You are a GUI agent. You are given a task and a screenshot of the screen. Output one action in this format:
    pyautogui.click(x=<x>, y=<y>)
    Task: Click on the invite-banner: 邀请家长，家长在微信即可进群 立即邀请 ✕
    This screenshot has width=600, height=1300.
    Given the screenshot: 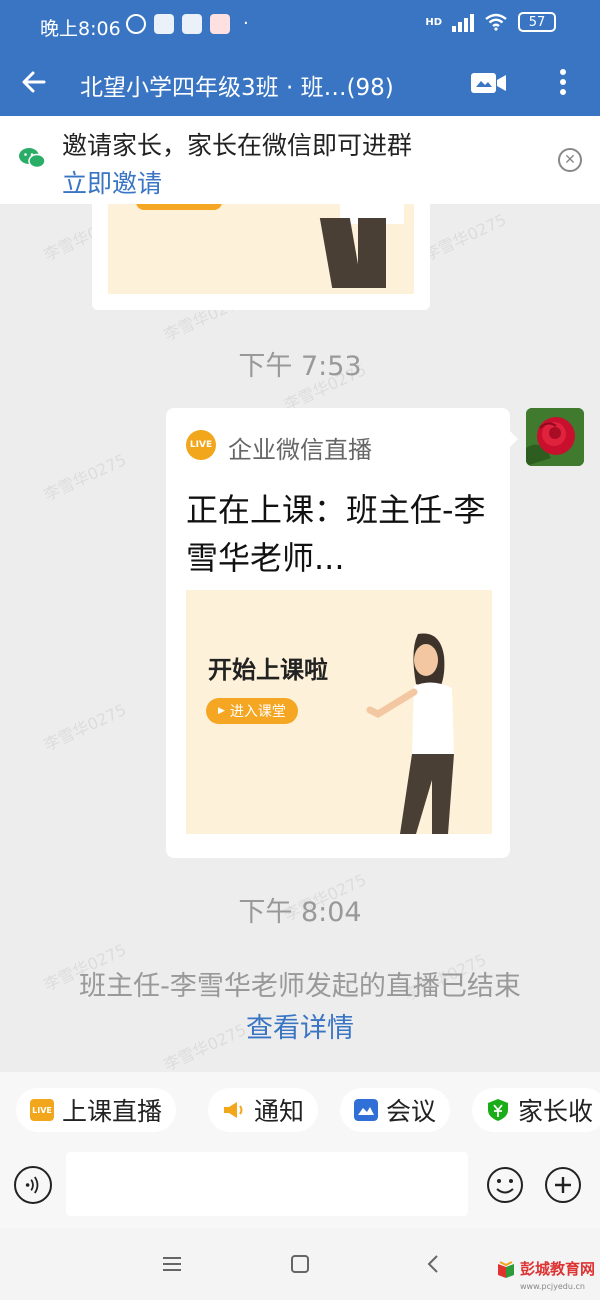 What is the action you would take?
    pyautogui.click(x=300, y=160)
    